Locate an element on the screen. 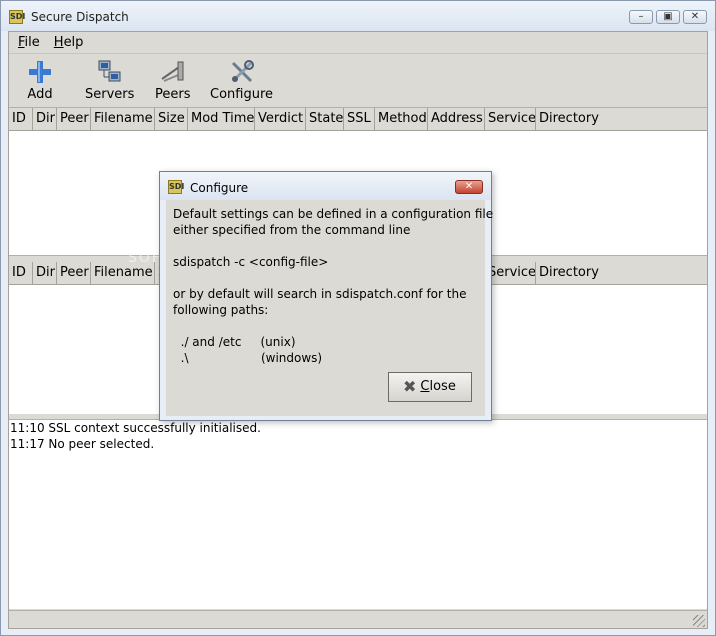 The height and width of the screenshot is (636, 716). column-header: Size is located at coordinates (171, 119).